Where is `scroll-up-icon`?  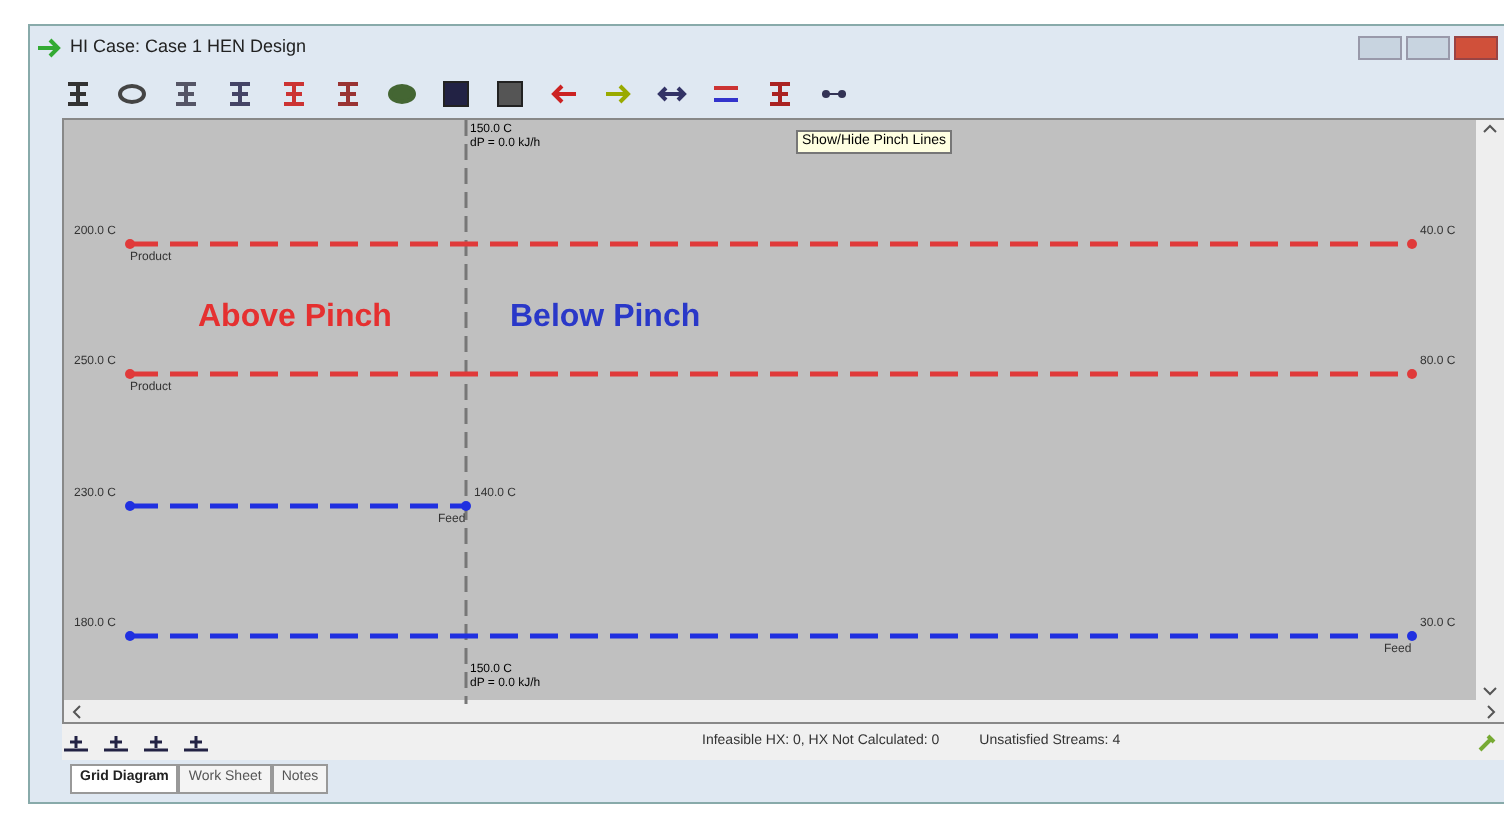 scroll-up-icon is located at coordinates (1490, 128).